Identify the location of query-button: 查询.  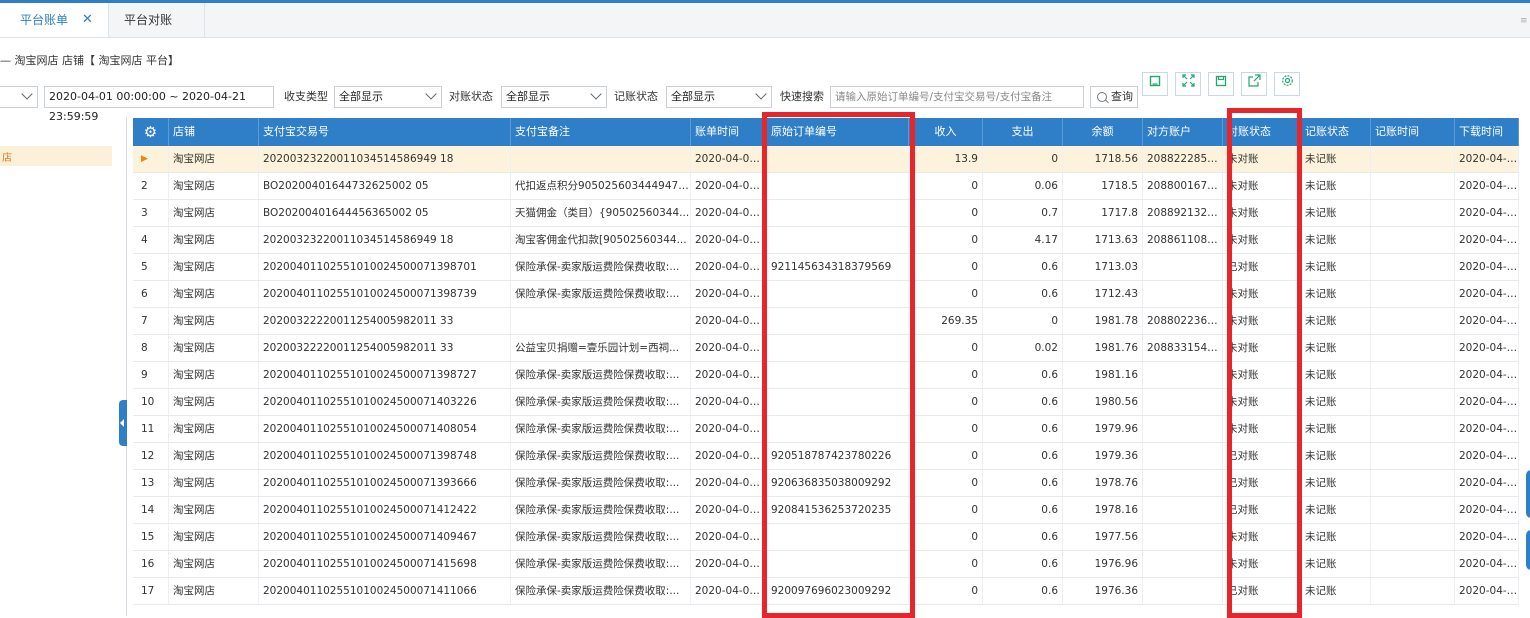
(1114, 97).